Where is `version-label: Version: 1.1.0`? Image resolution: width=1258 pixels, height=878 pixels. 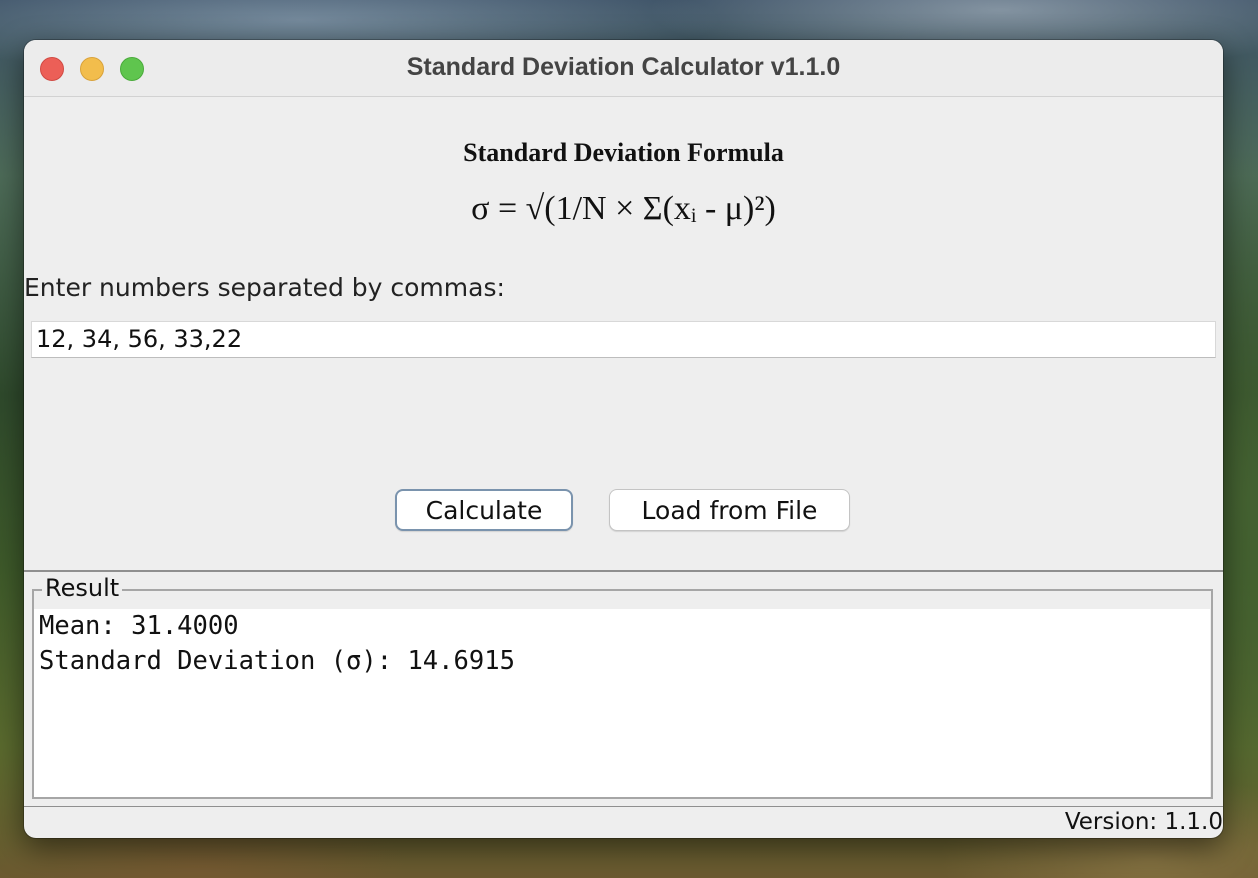 version-label: Version: 1.1.0 is located at coordinates (1143, 822).